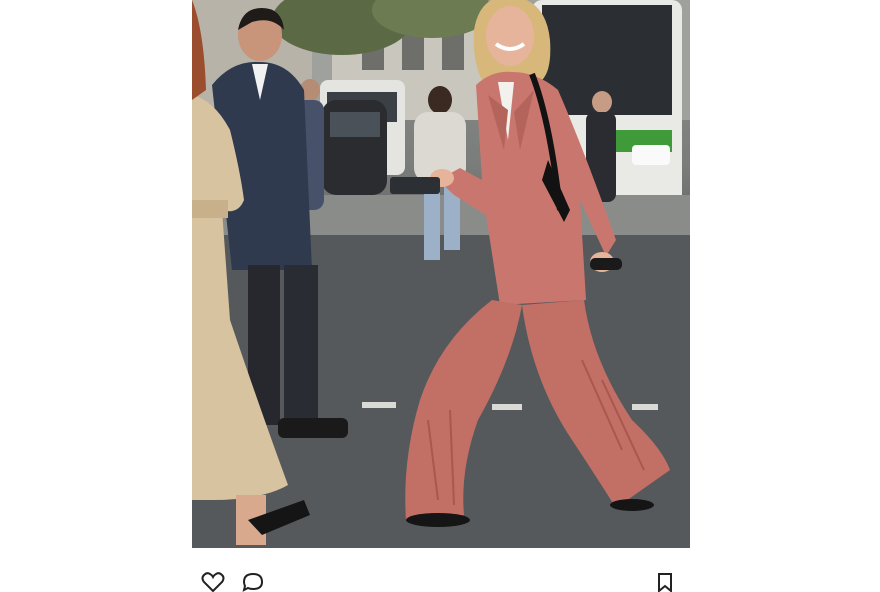 This screenshot has height=592, width=880. I want to click on like-button: heart-icon, so click(213, 582).